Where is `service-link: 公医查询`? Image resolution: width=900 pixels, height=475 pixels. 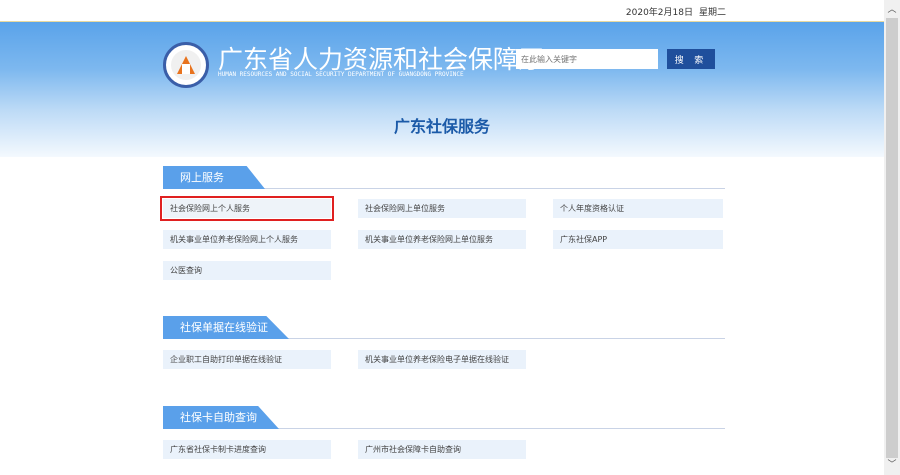
service-link: 公医查询 is located at coordinates (247, 270).